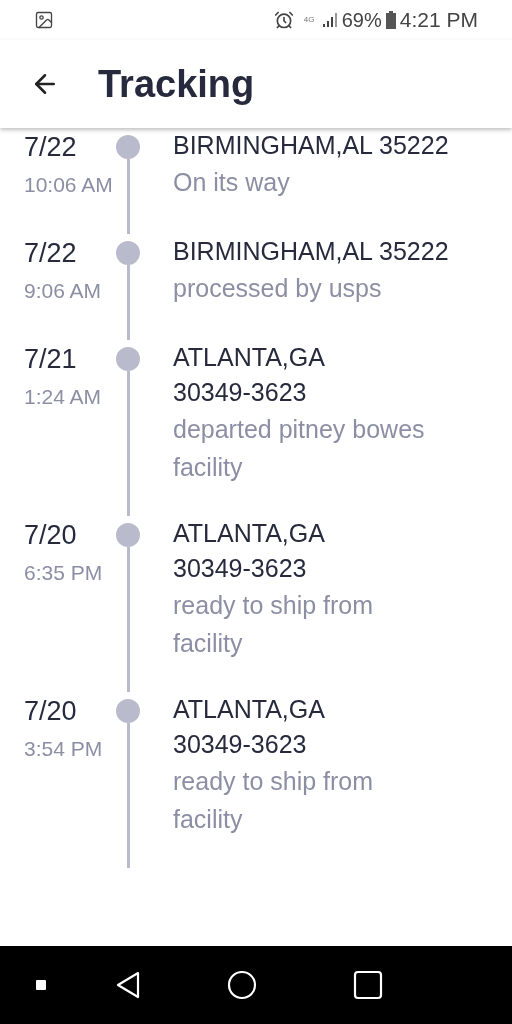 This screenshot has width=512, height=1024. Describe the element at coordinates (128, 985) in the screenshot. I see `nav-back-button` at that location.